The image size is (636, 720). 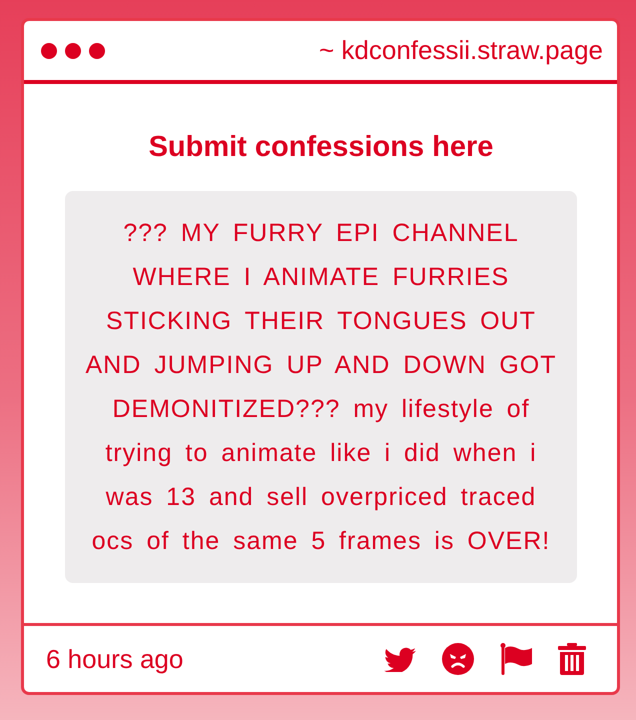 What do you see at coordinates (458, 659) in the screenshot?
I see `angry-face-icon` at bounding box center [458, 659].